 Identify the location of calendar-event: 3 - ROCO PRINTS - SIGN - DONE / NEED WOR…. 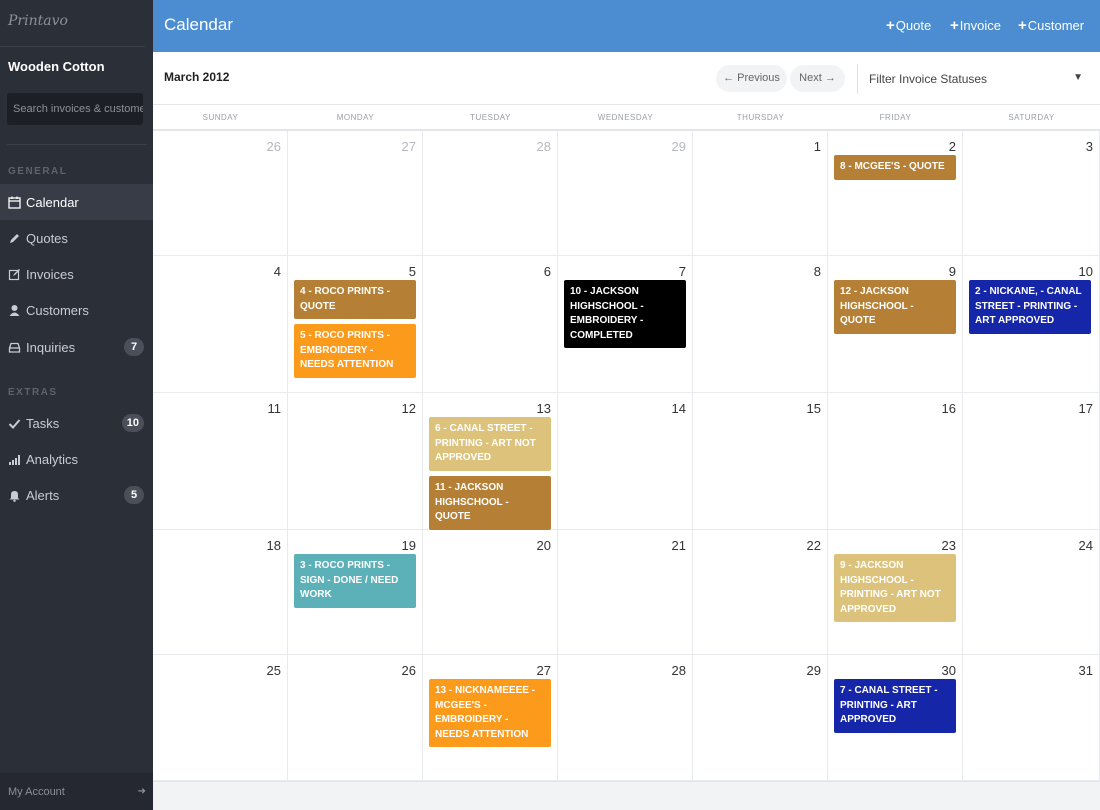
(355, 581).